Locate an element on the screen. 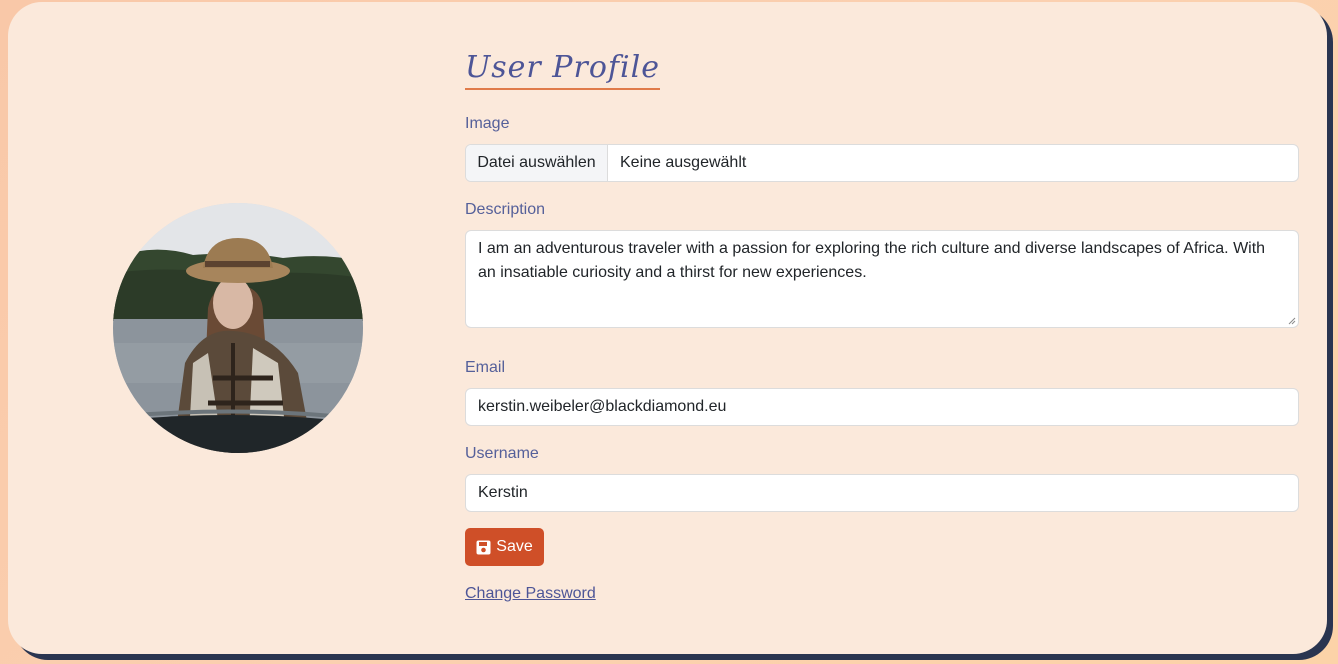 This screenshot has height=664, width=1338. username-field: Kerstin is located at coordinates (882, 493).